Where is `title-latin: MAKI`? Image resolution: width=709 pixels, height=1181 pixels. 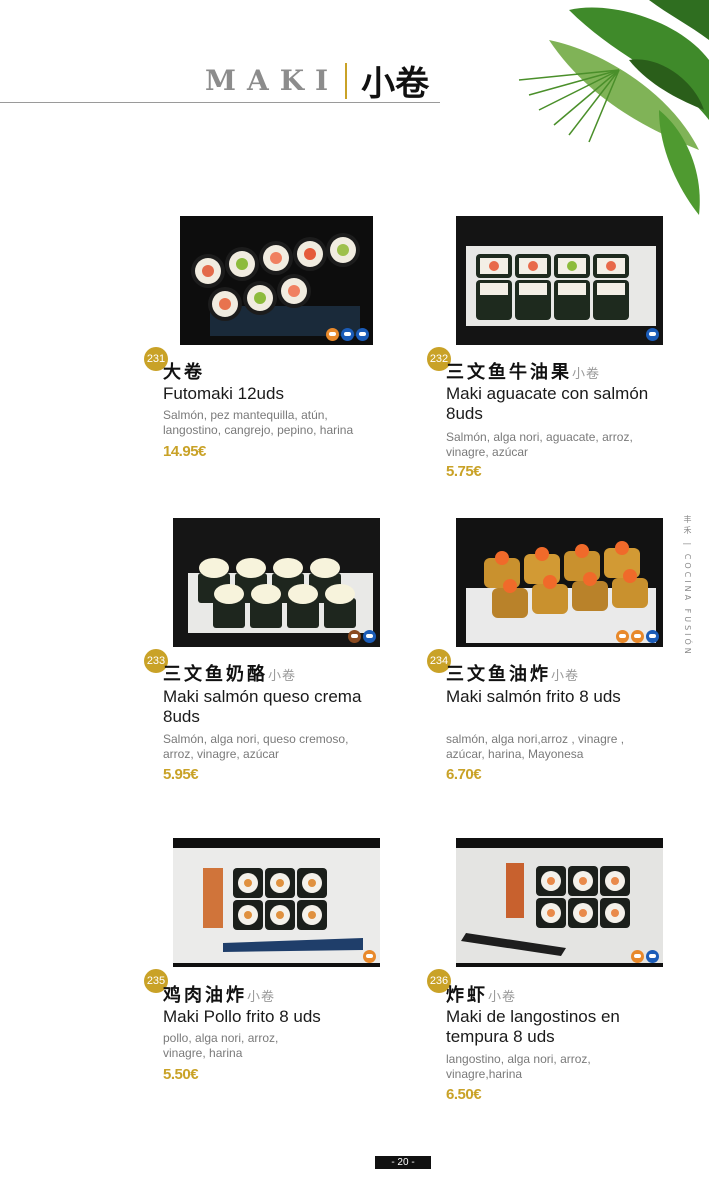
title-latin: MAKI is located at coordinates (272, 80).